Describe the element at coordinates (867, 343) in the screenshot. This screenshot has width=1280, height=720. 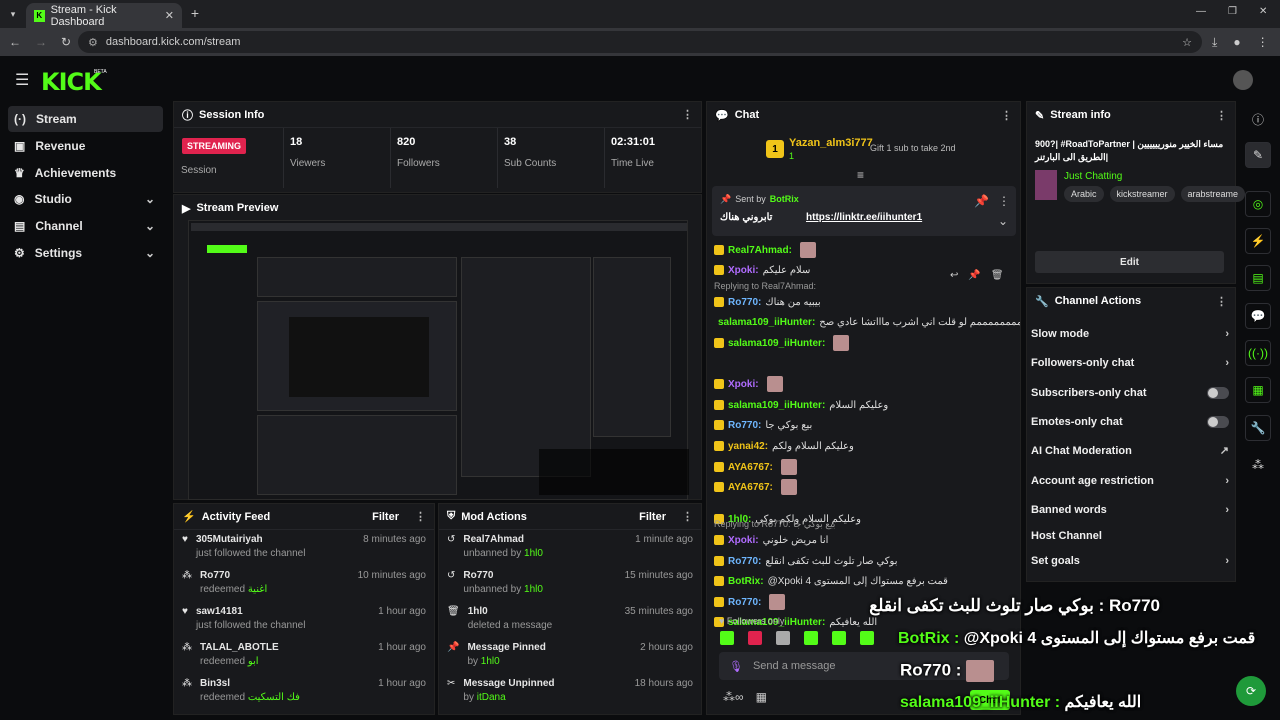
I see `chat-message: salama109_iiHunter:` at that location.